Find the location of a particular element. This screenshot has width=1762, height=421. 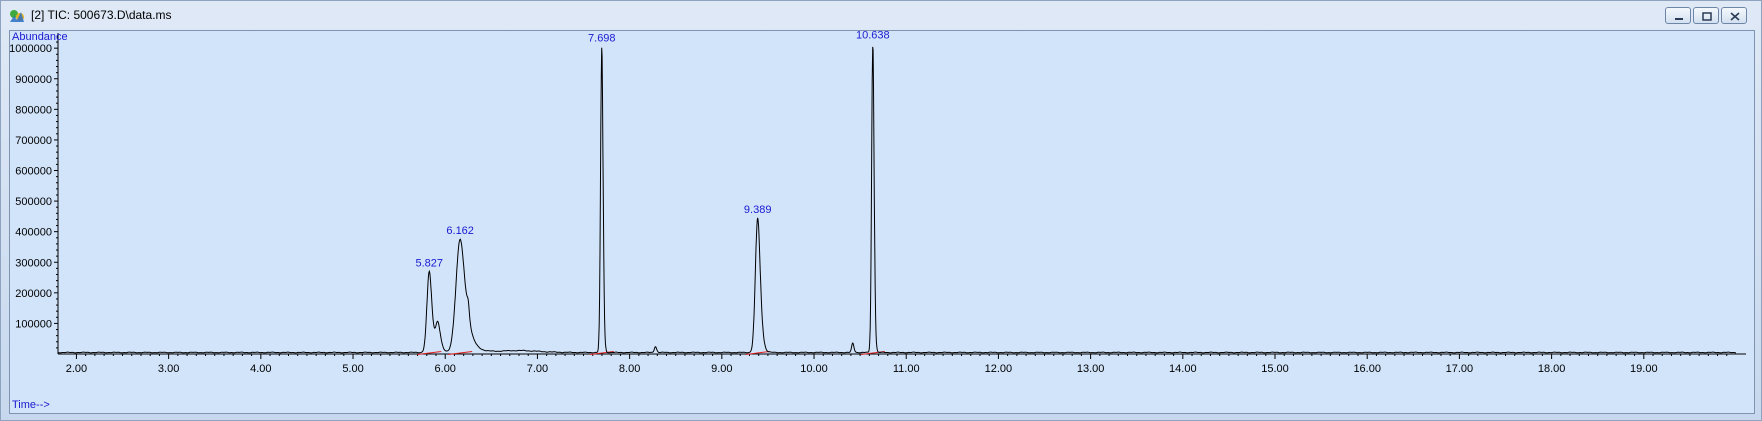

y-tick-label: 400000 is located at coordinates (33, 233).